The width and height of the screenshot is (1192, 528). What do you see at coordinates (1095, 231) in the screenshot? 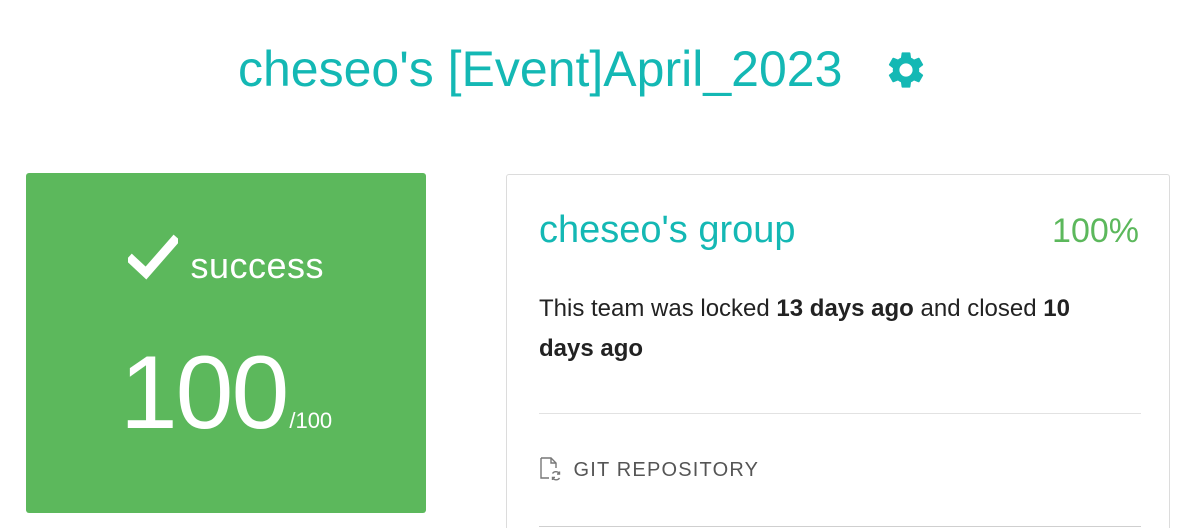
I see `completion-percent: 100%` at bounding box center [1095, 231].